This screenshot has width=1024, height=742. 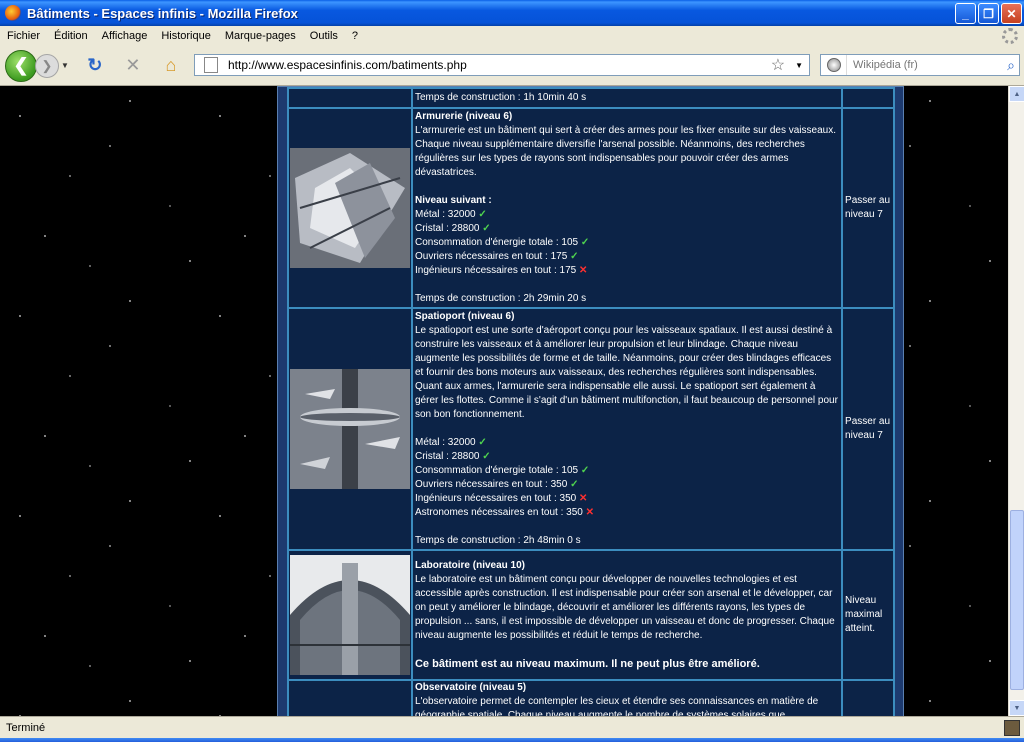 I want to click on forward-arrow-icon: ❯, so click(x=47, y=65).